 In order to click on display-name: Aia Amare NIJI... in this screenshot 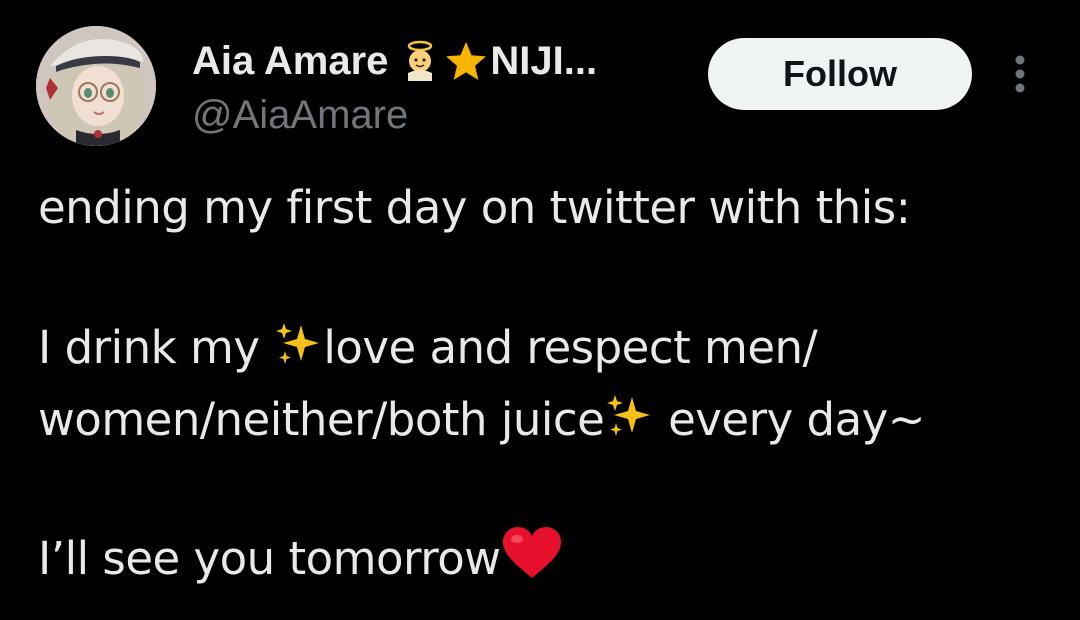, I will do `click(394, 61)`.